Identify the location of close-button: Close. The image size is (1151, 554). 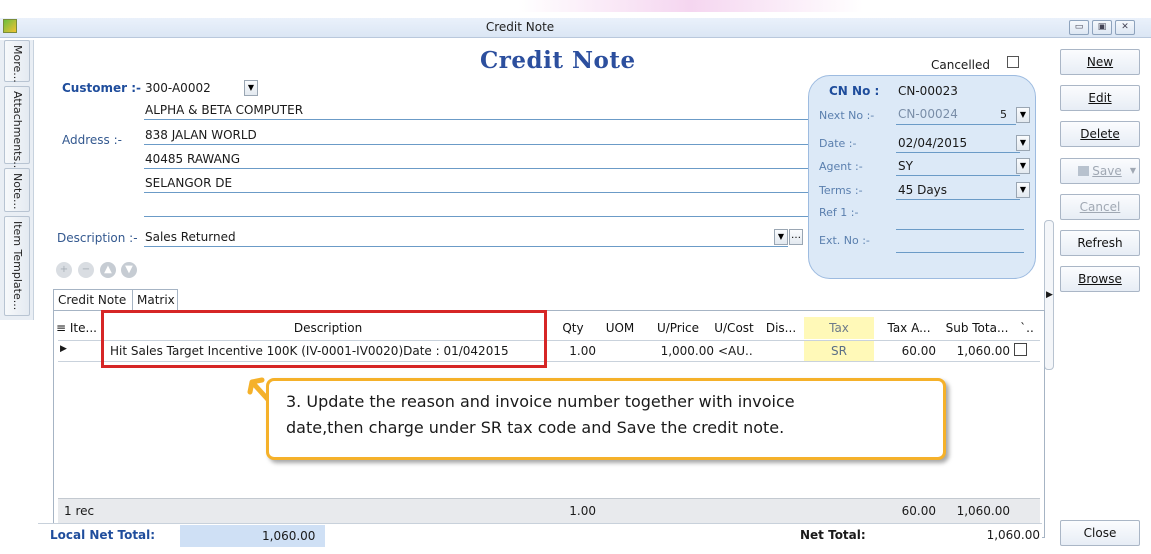
(1100, 533).